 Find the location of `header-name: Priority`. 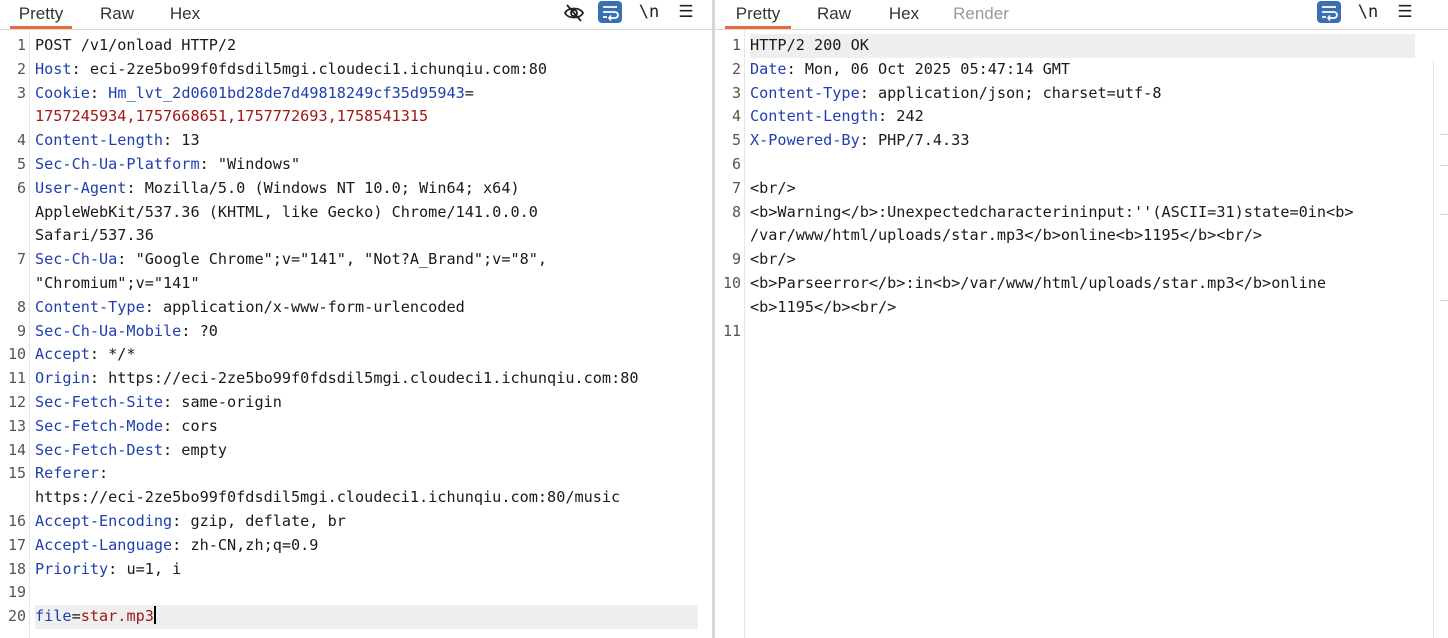

header-name: Priority is located at coordinates (72, 568).